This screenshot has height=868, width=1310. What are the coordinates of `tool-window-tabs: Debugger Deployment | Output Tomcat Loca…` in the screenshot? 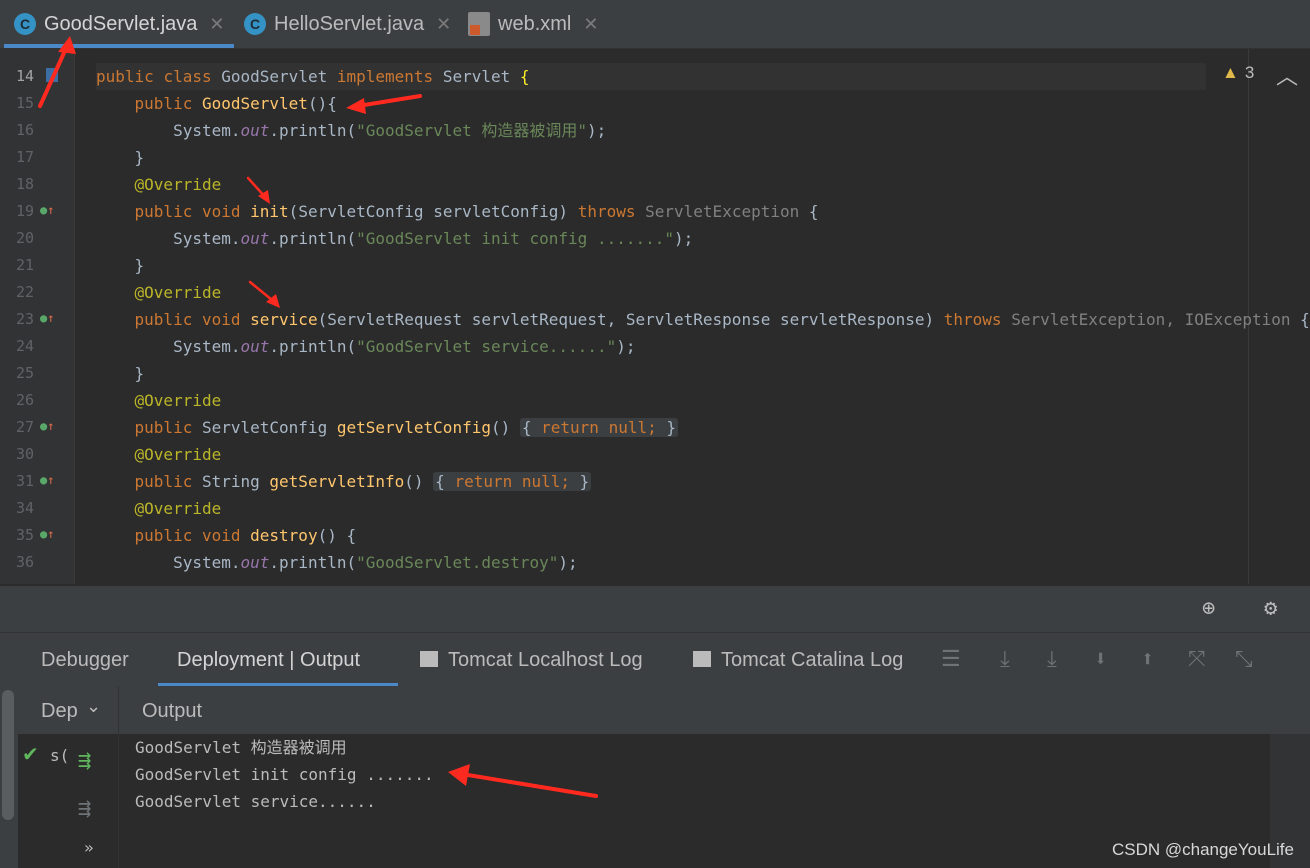 It's located at (655, 664).